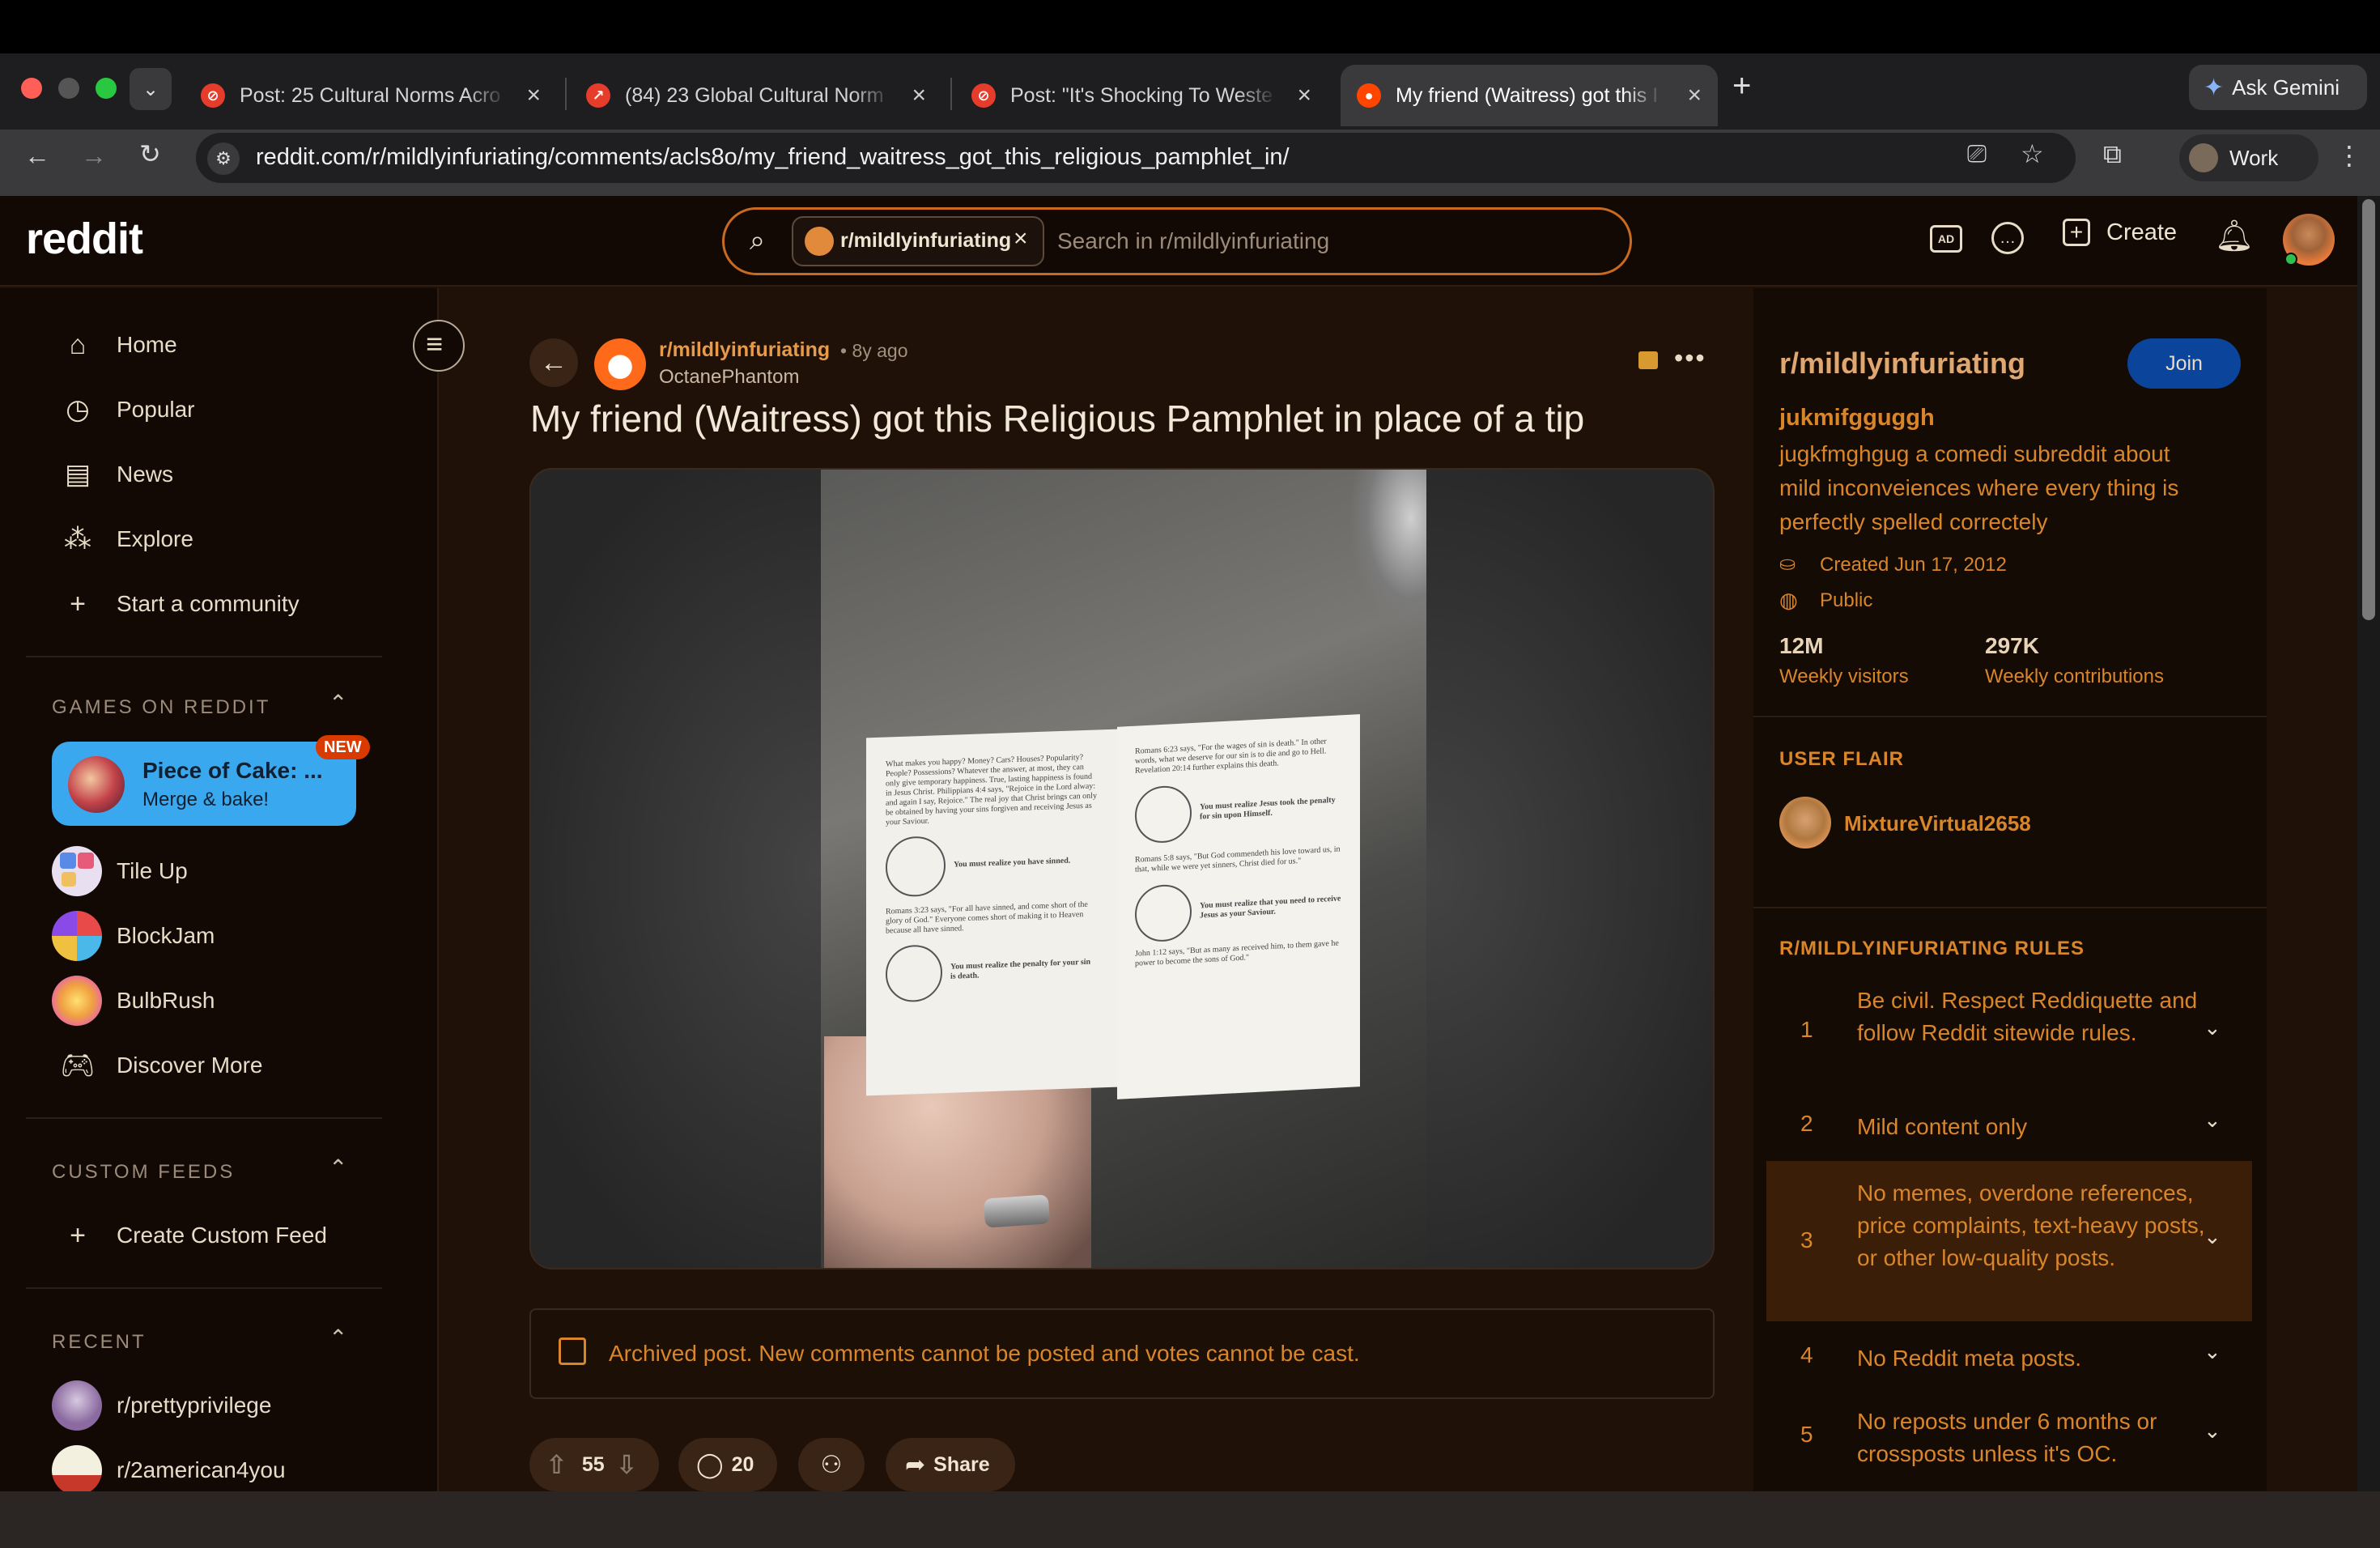  Describe the element at coordinates (2009, 1361) in the screenshot. I see `rule-4: 4 No Reddit meta posts. ⌄` at that location.